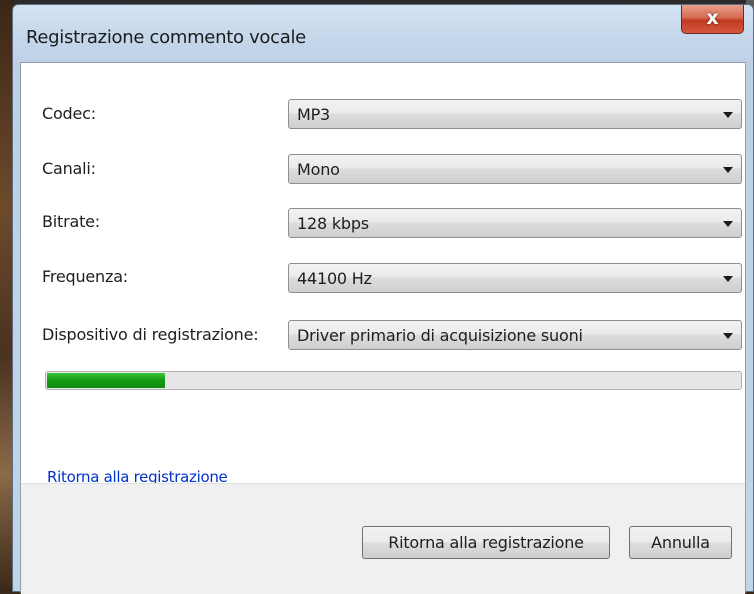 This screenshot has width=754, height=594. Describe the element at coordinates (334, 278) in the screenshot. I see `frequency-value: 44100 Hz` at that location.